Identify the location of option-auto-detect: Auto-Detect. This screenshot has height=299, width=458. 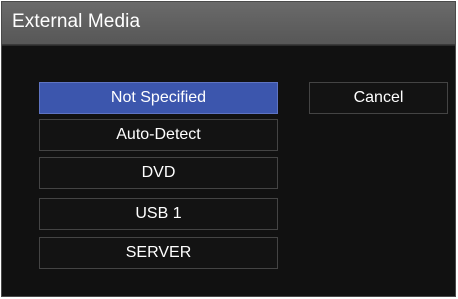
(158, 135).